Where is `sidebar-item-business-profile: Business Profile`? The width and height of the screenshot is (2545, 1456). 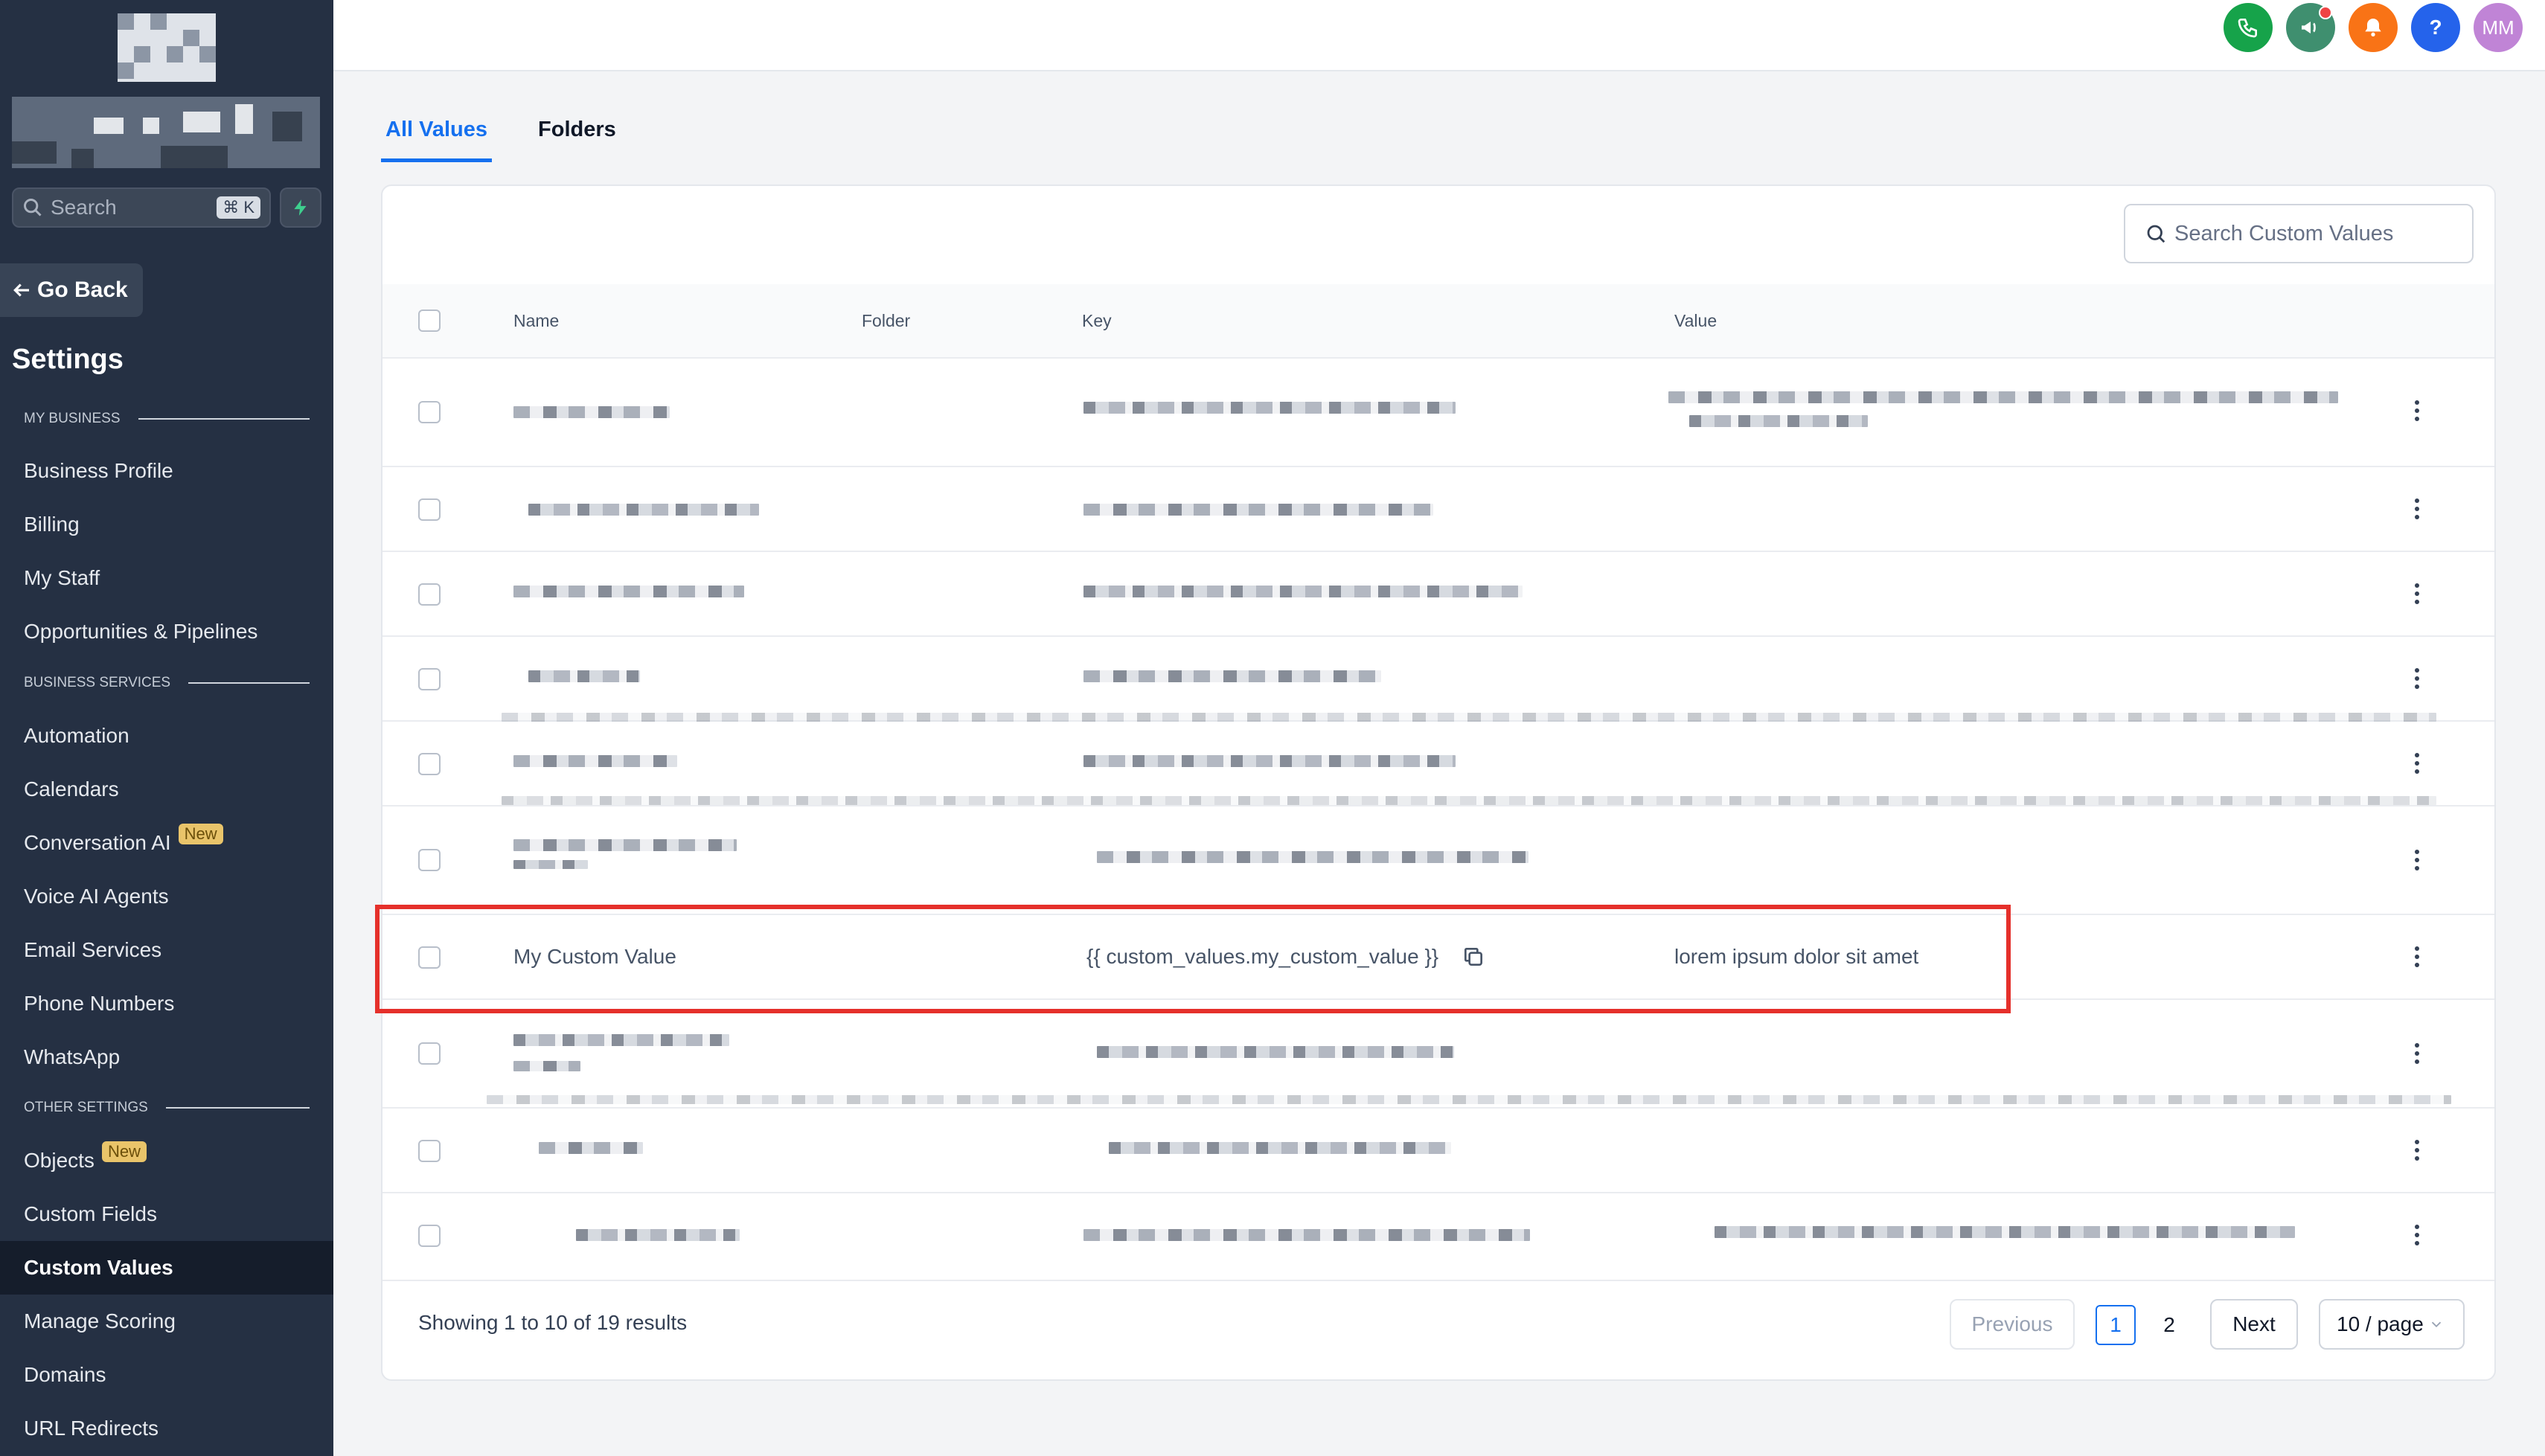 sidebar-item-business-profile: Business Profile is located at coordinates (166, 471).